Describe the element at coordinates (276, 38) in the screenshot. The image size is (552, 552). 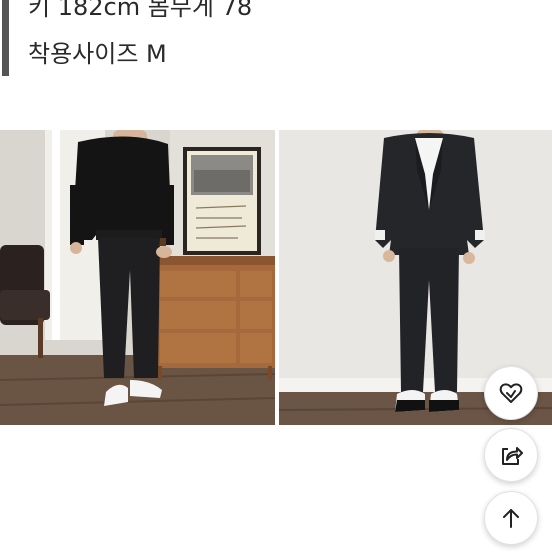
I see `product-info: 키 182cm 몸무게 78 착용사이즈 M` at that location.